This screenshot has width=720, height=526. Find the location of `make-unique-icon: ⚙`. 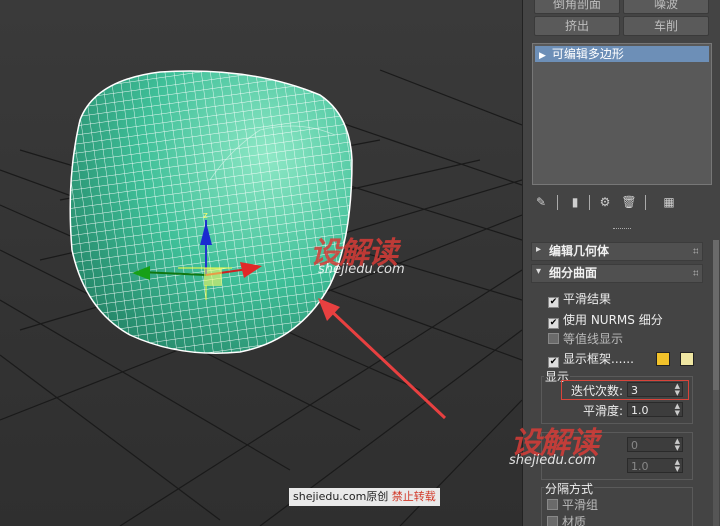

make-unique-icon: ⚙ is located at coordinates (605, 202).